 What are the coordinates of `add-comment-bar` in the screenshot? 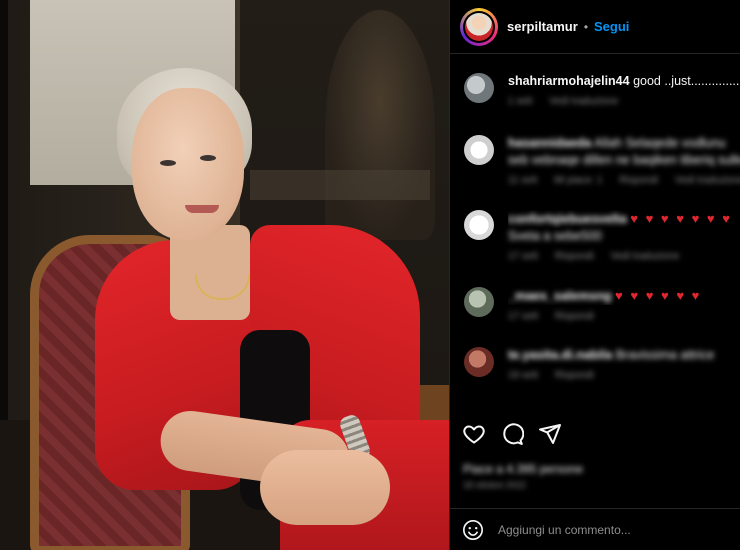 It's located at (595, 529).